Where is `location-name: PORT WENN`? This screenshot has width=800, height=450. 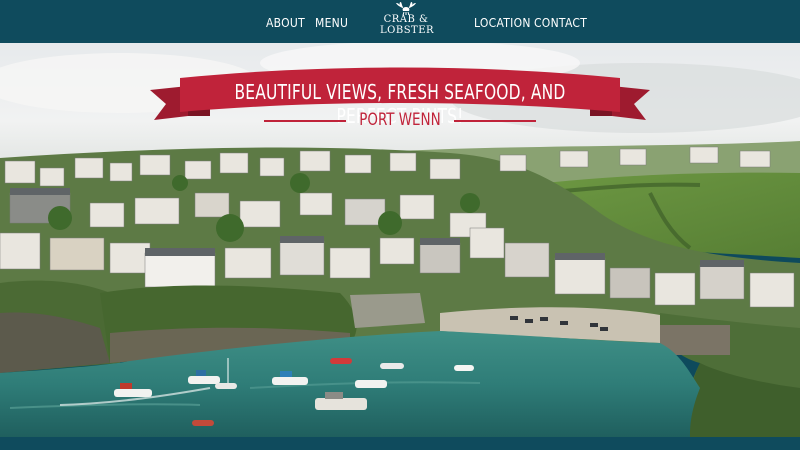 location-name: PORT WENN is located at coordinates (400, 120).